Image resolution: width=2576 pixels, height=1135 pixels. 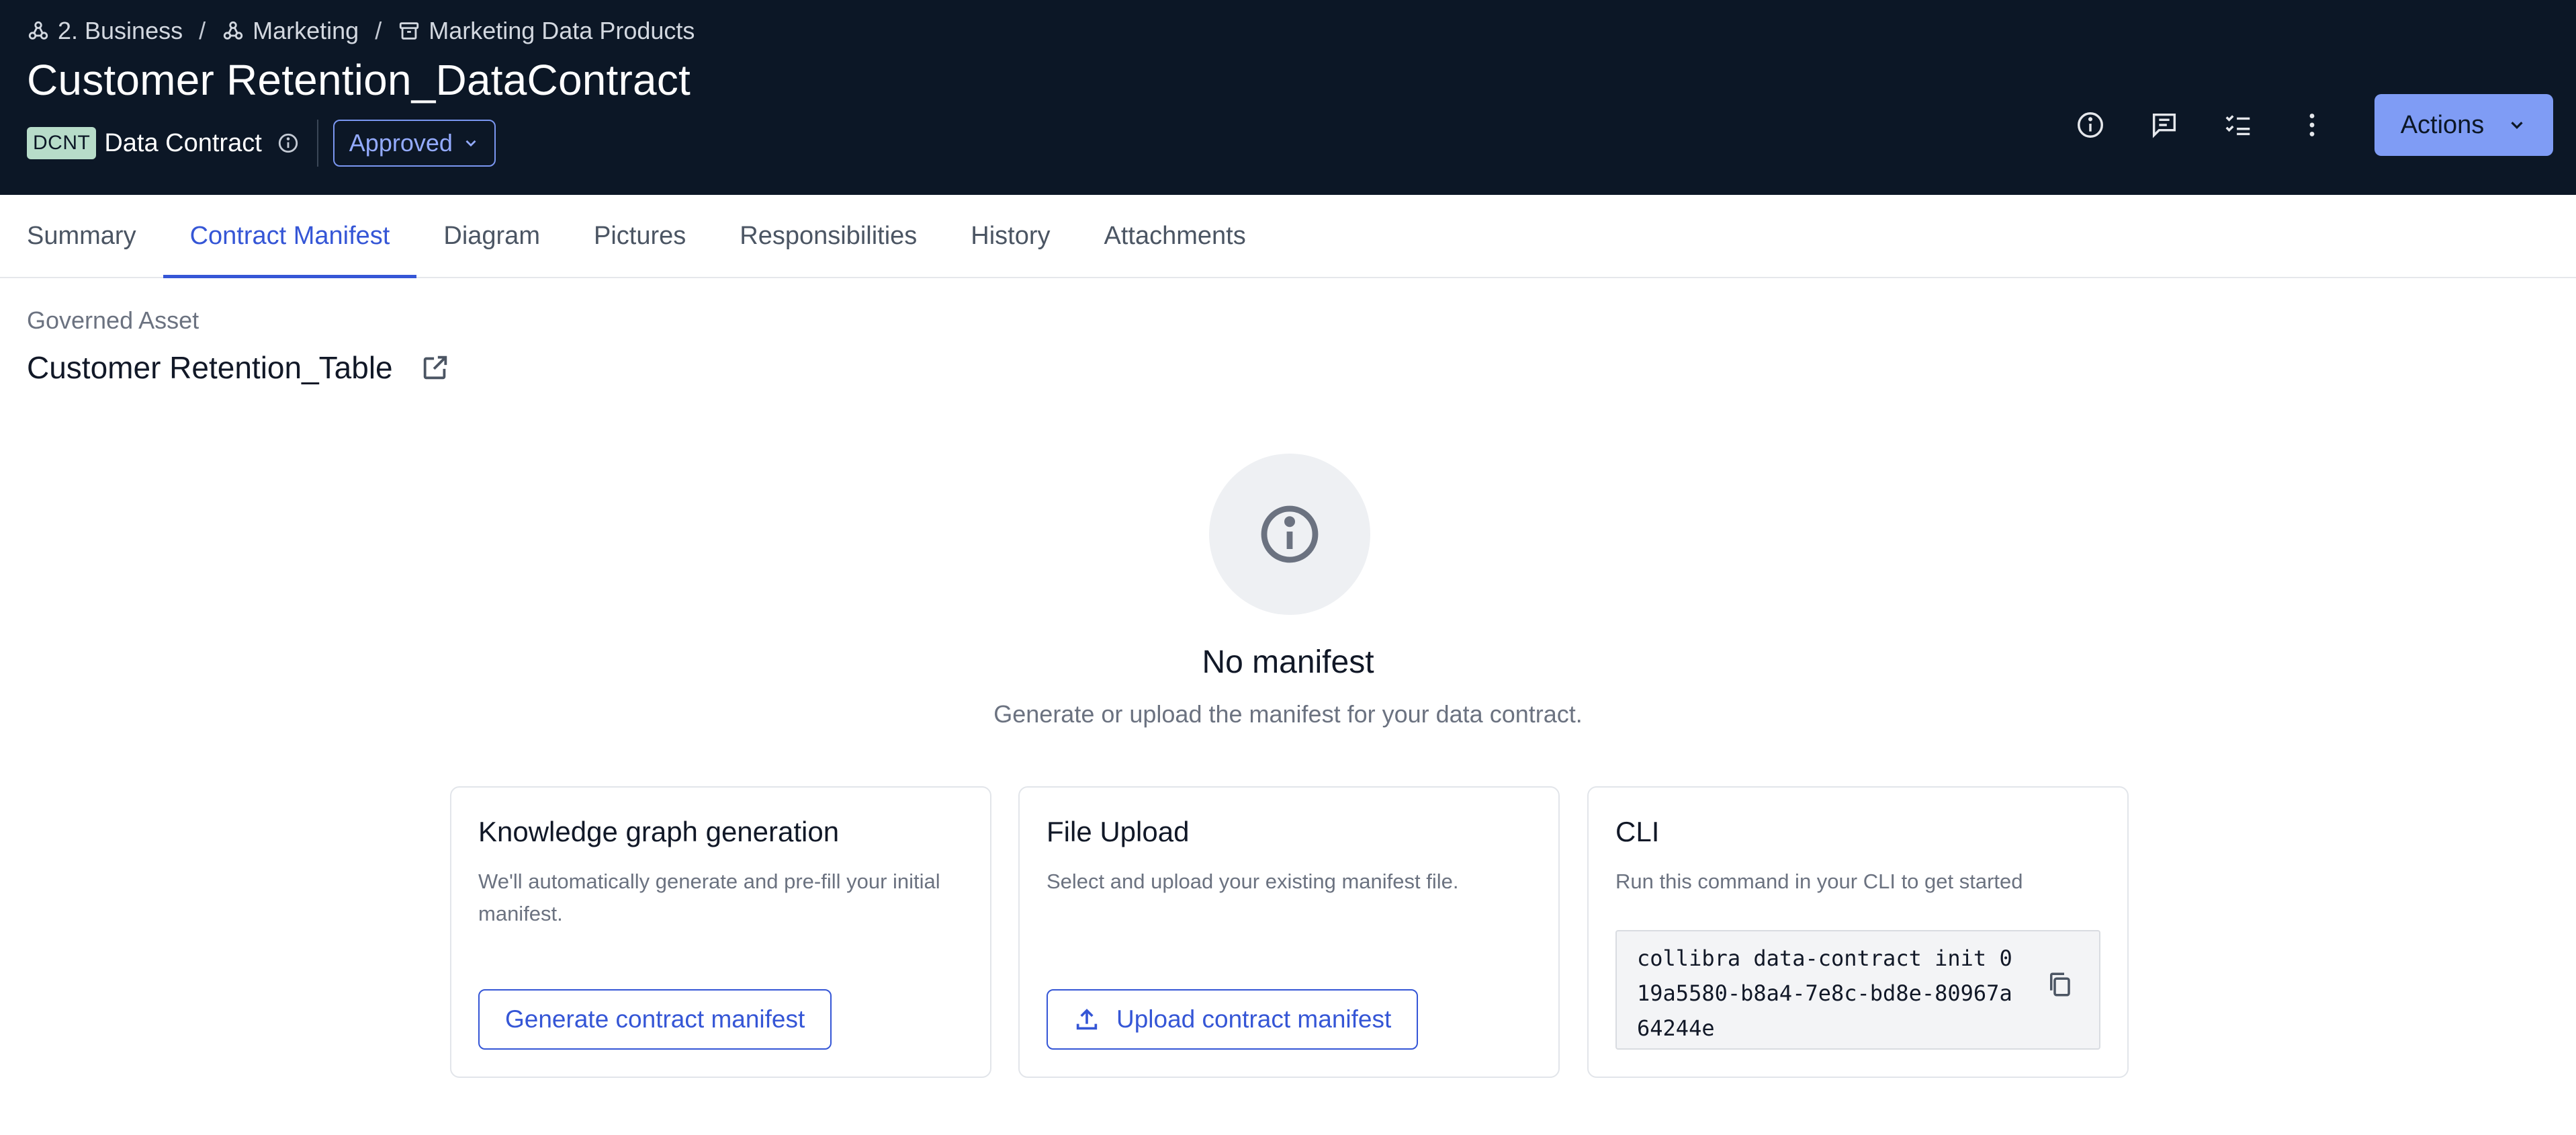 I want to click on tab-attachments: Attachments, so click(x=1175, y=236).